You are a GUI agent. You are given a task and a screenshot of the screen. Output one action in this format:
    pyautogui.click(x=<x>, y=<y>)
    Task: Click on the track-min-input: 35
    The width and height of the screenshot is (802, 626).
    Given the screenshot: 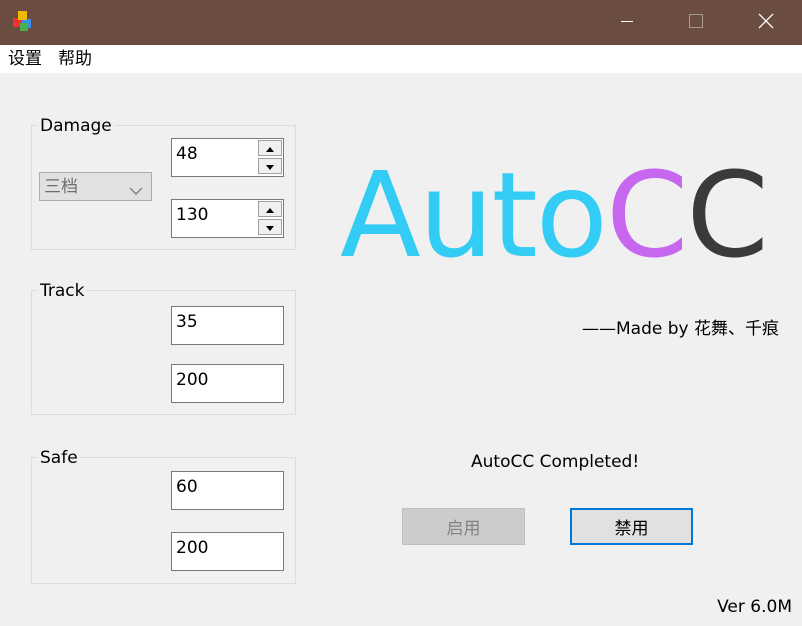 What is the action you would take?
    pyautogui.click(x=227, y=325)
    